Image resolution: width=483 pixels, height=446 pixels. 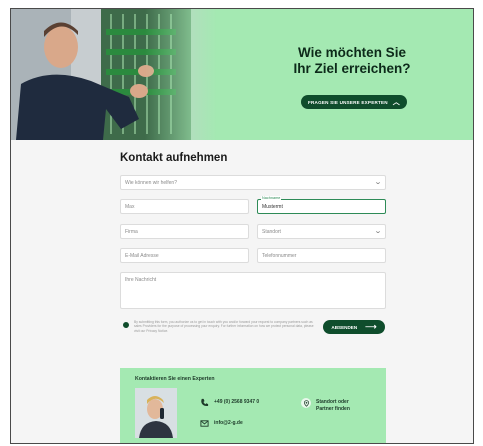 I want to click on mail-icon, so click(x=204, y=423).